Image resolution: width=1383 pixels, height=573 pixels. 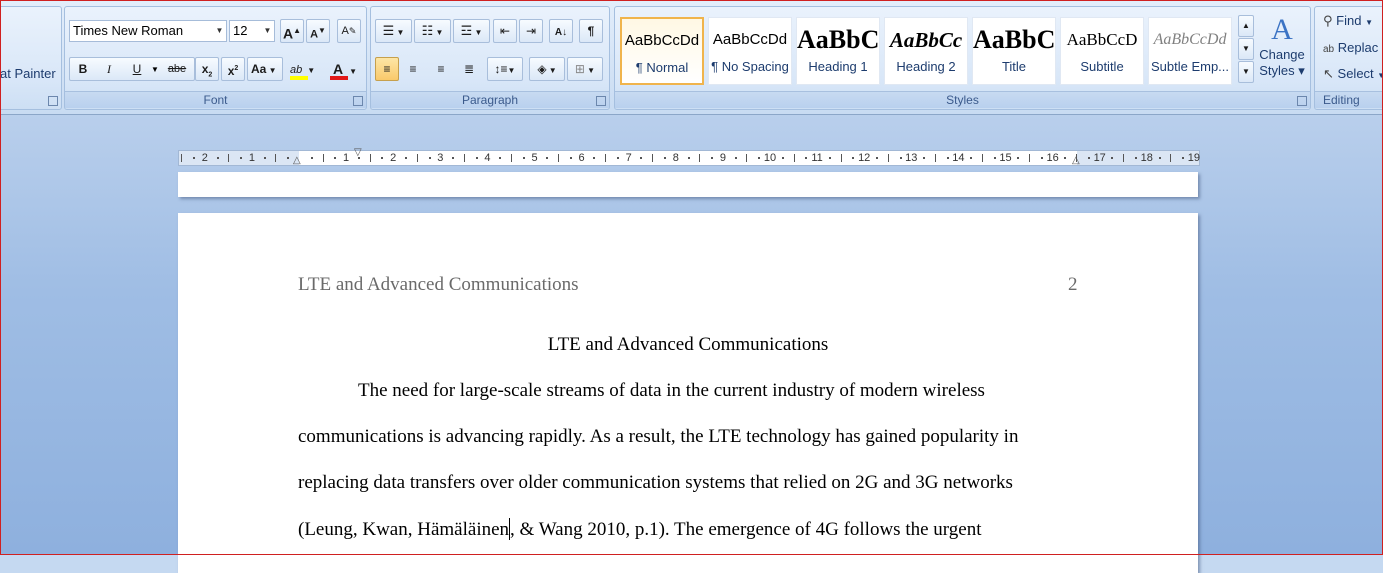 I want to click on document-title: LTE and Advanced Communications, so click(x=688, y=344).